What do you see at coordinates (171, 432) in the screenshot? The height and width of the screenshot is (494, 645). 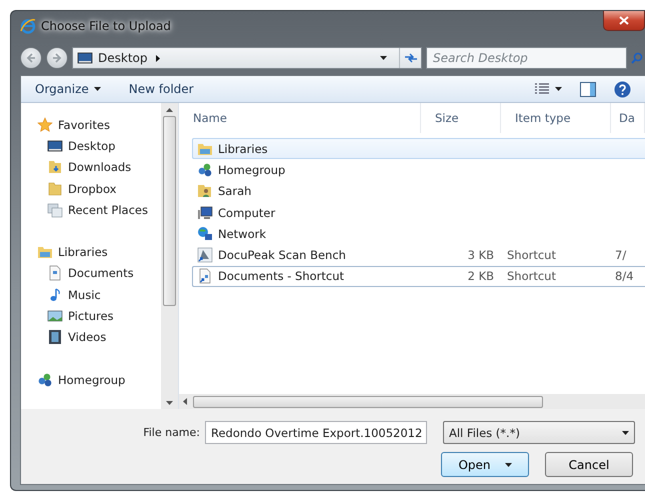 I see `file-name-label: File name:` at bounding box center [171, 432].